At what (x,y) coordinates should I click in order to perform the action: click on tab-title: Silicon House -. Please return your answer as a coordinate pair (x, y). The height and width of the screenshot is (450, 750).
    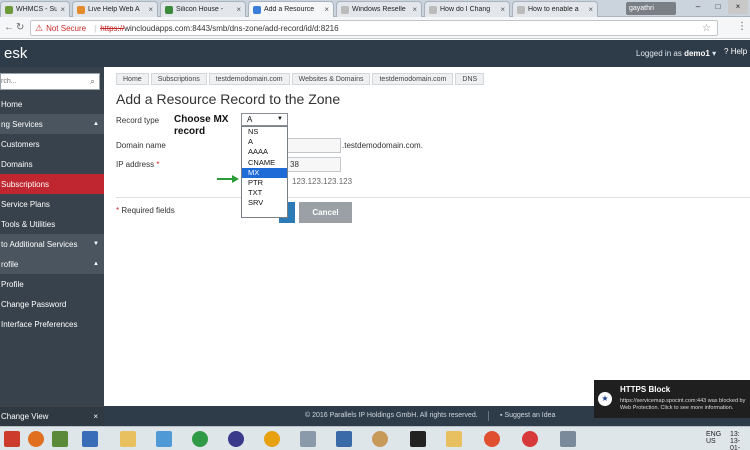
    Looking at the image, I should click on (200, 9).